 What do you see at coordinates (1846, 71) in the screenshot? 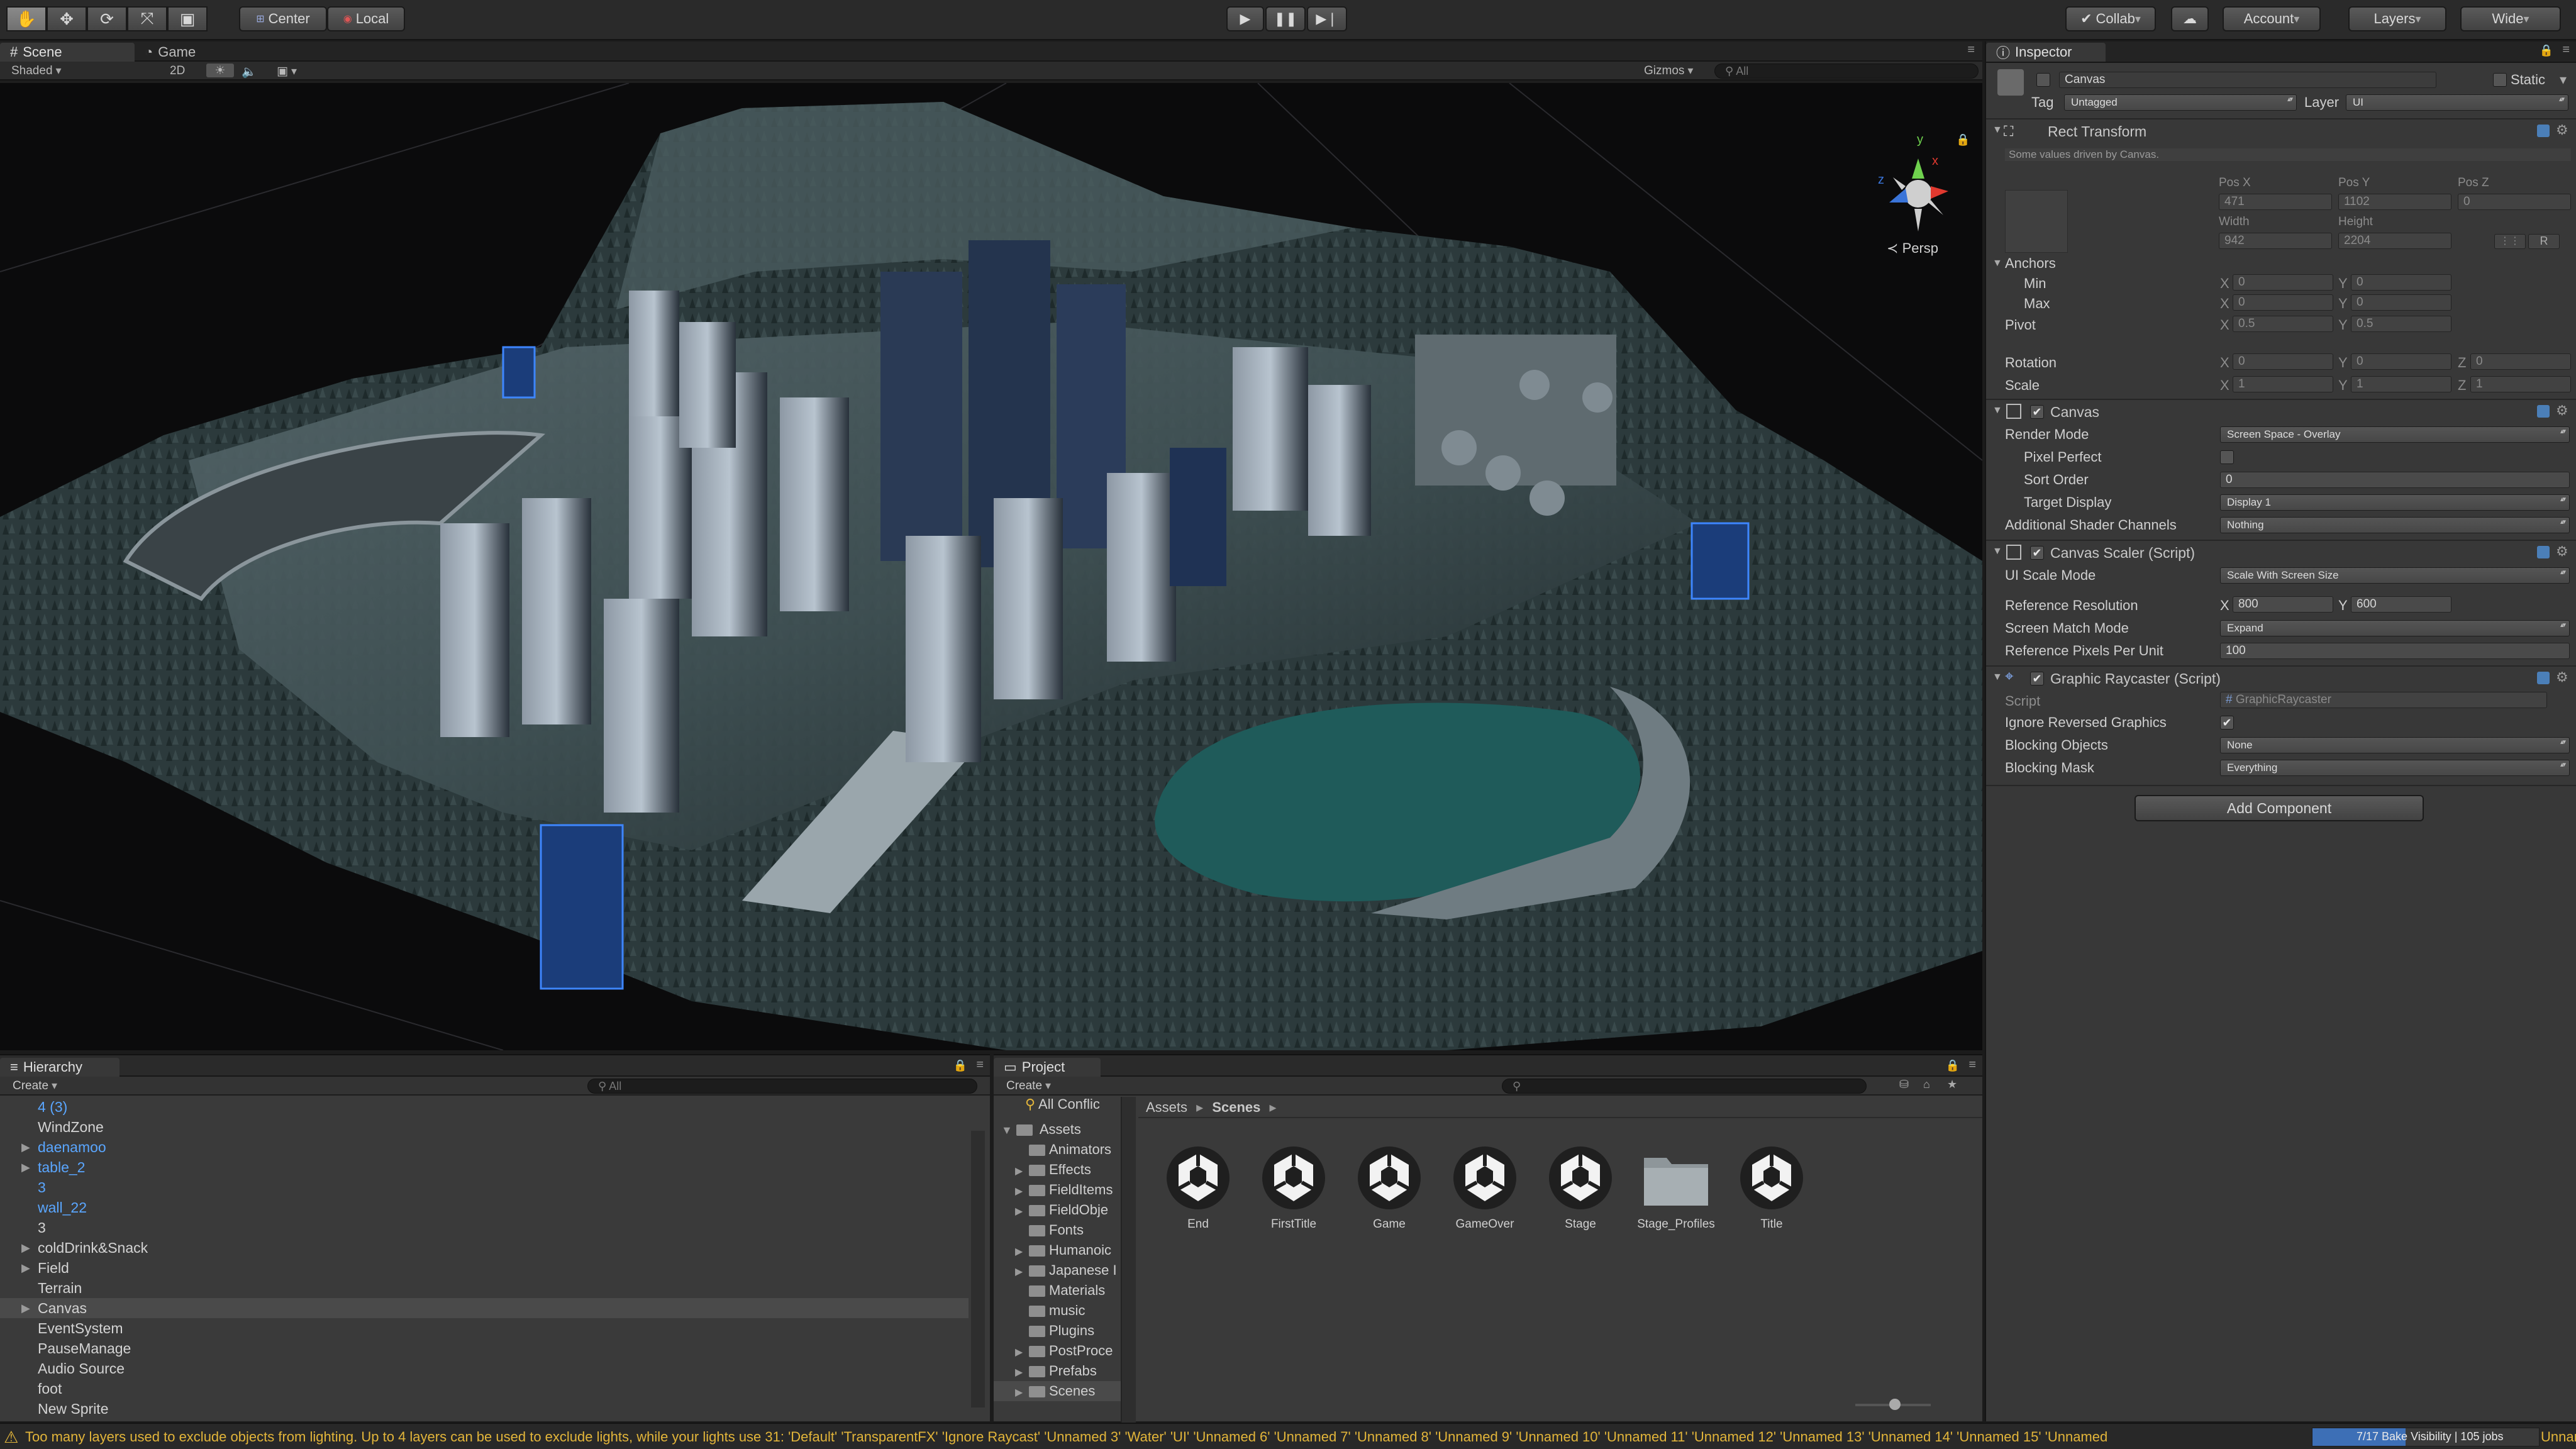
I see `scene-search-input: ⚲ All` at bounding box center [1846, 71].